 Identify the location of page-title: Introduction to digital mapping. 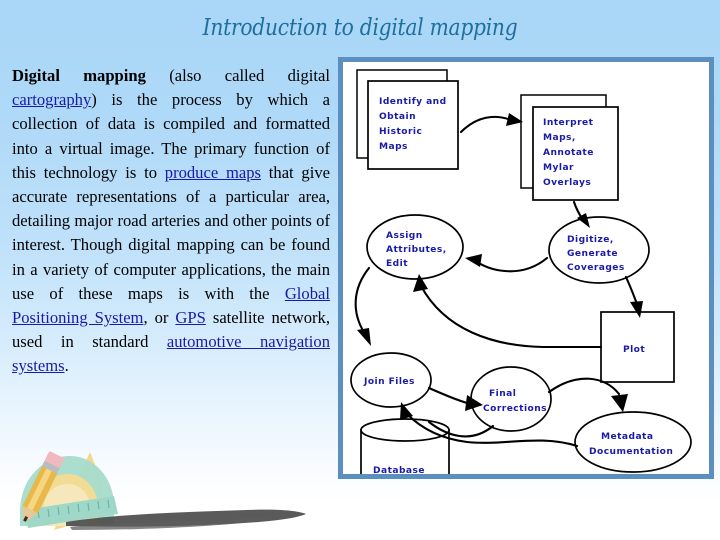
(360, 28).